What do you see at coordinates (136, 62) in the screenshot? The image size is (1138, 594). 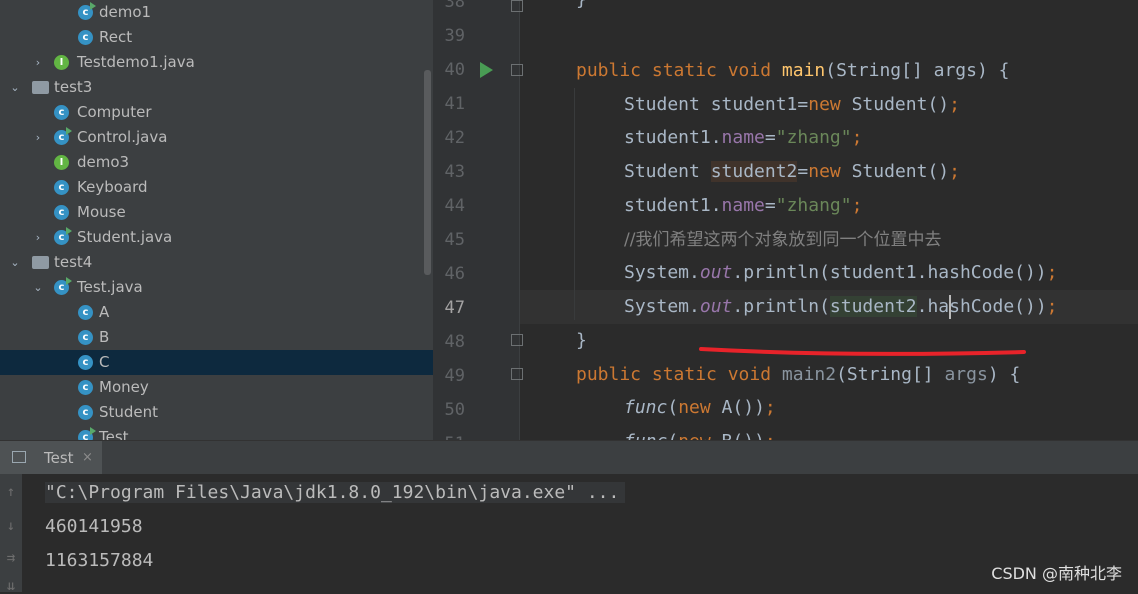 I see `tree-item-label: Testdemo1.java` at bounding box center [136, 62].